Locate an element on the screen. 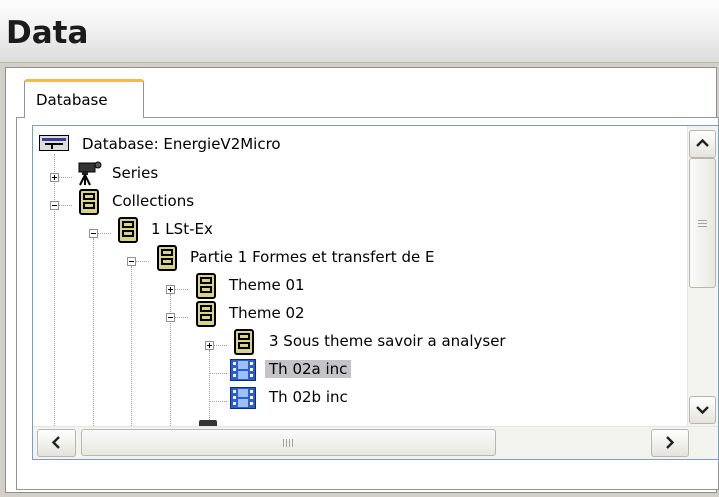 The image size is (719, 497). scroll-down-button is located at coordinates (702, 410).